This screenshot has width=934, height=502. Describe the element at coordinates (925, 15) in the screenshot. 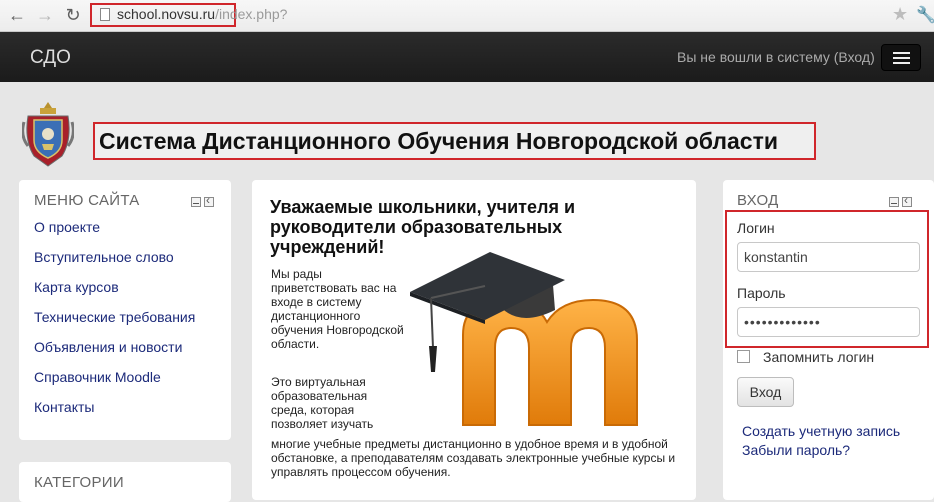

I see `settings-wrench-icon: 🔧` at that location.